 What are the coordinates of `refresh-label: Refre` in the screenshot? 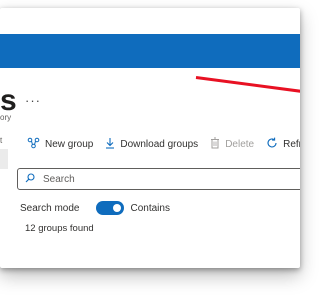 It's located at (291, 144).